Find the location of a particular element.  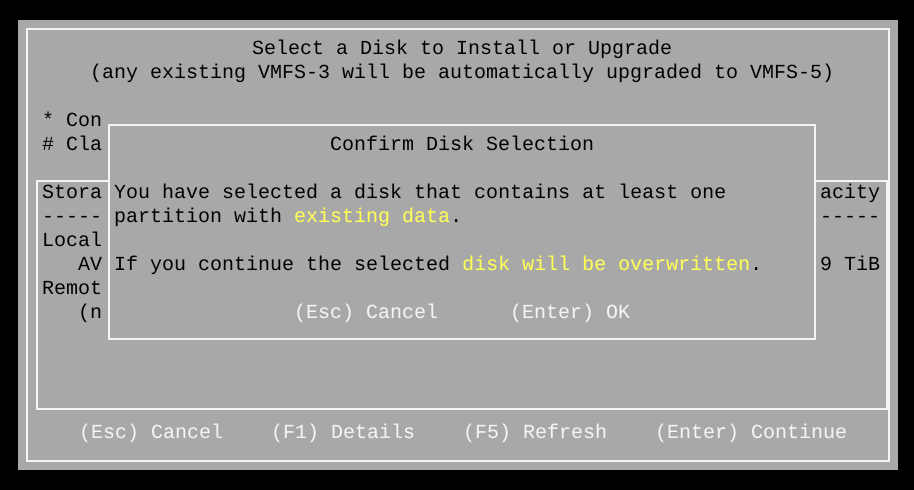

table-text: Remot is located at coordinates (72, 290).